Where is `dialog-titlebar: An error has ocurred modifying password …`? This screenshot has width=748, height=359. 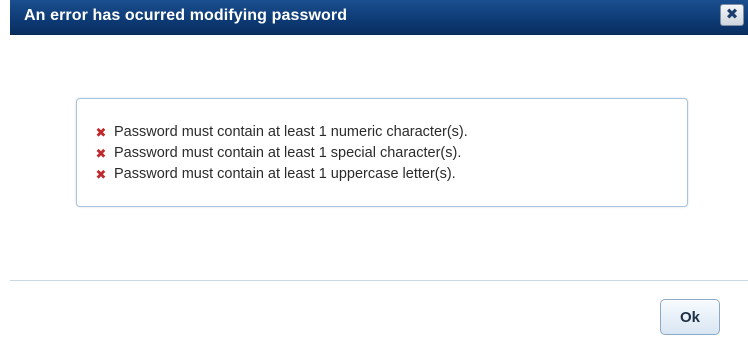
dialog-titlebar: An error has ocurred modifying password … is located at coordinates (379, 17).